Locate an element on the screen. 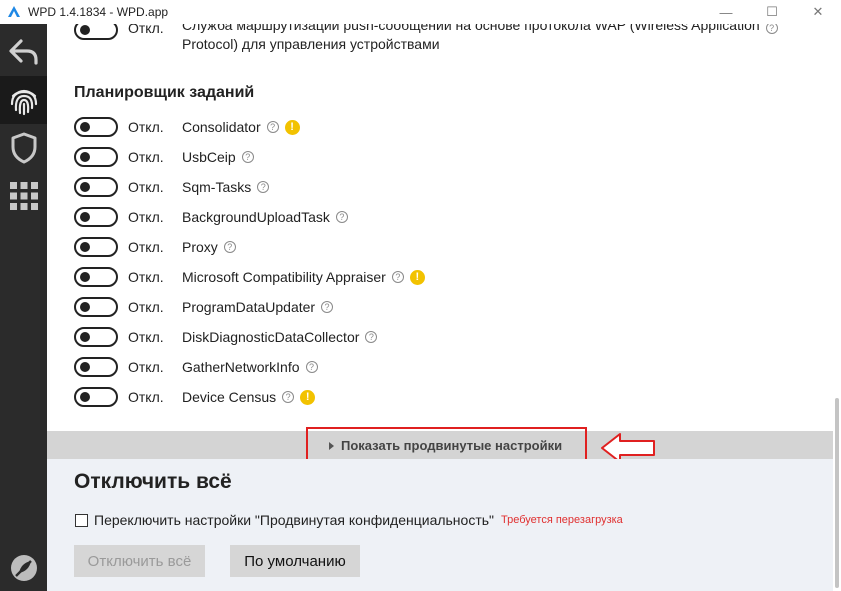 Image resolution: width=841 pixels, height=591 pixels. restart-required-note: Требуется перезагрузка is located at coordinates (562, 520).